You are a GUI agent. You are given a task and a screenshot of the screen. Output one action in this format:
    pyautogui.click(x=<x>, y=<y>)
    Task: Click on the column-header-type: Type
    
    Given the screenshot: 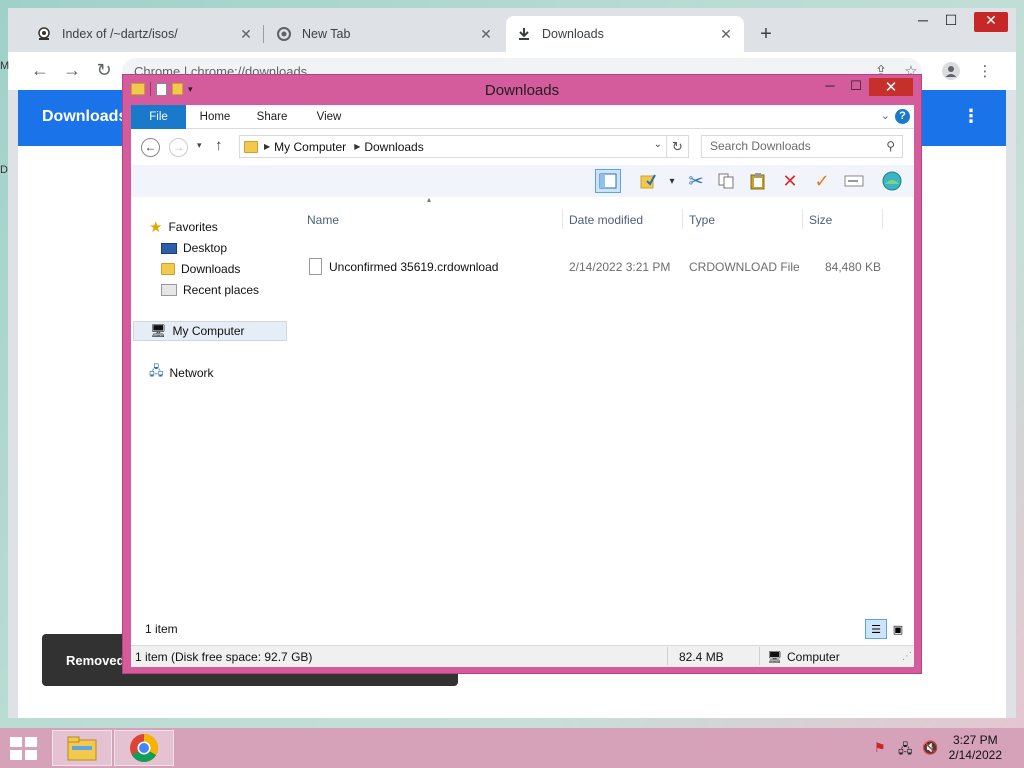 What is the action you would take?
    pyautogui.click(x=743, y=220)
    